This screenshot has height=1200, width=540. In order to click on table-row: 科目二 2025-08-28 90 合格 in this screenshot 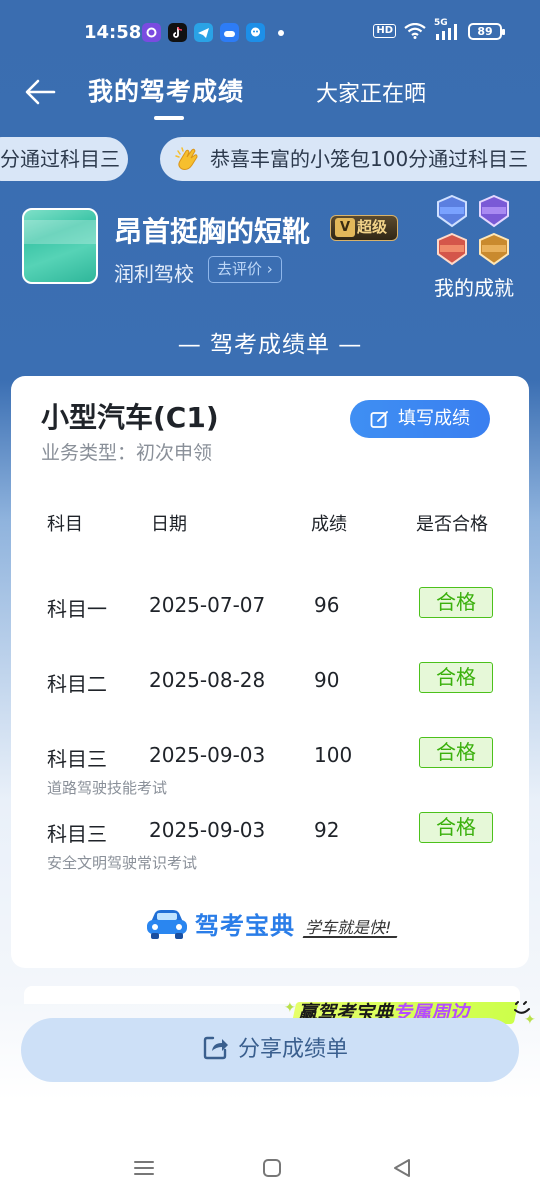, I will do `click(270, 695)`.